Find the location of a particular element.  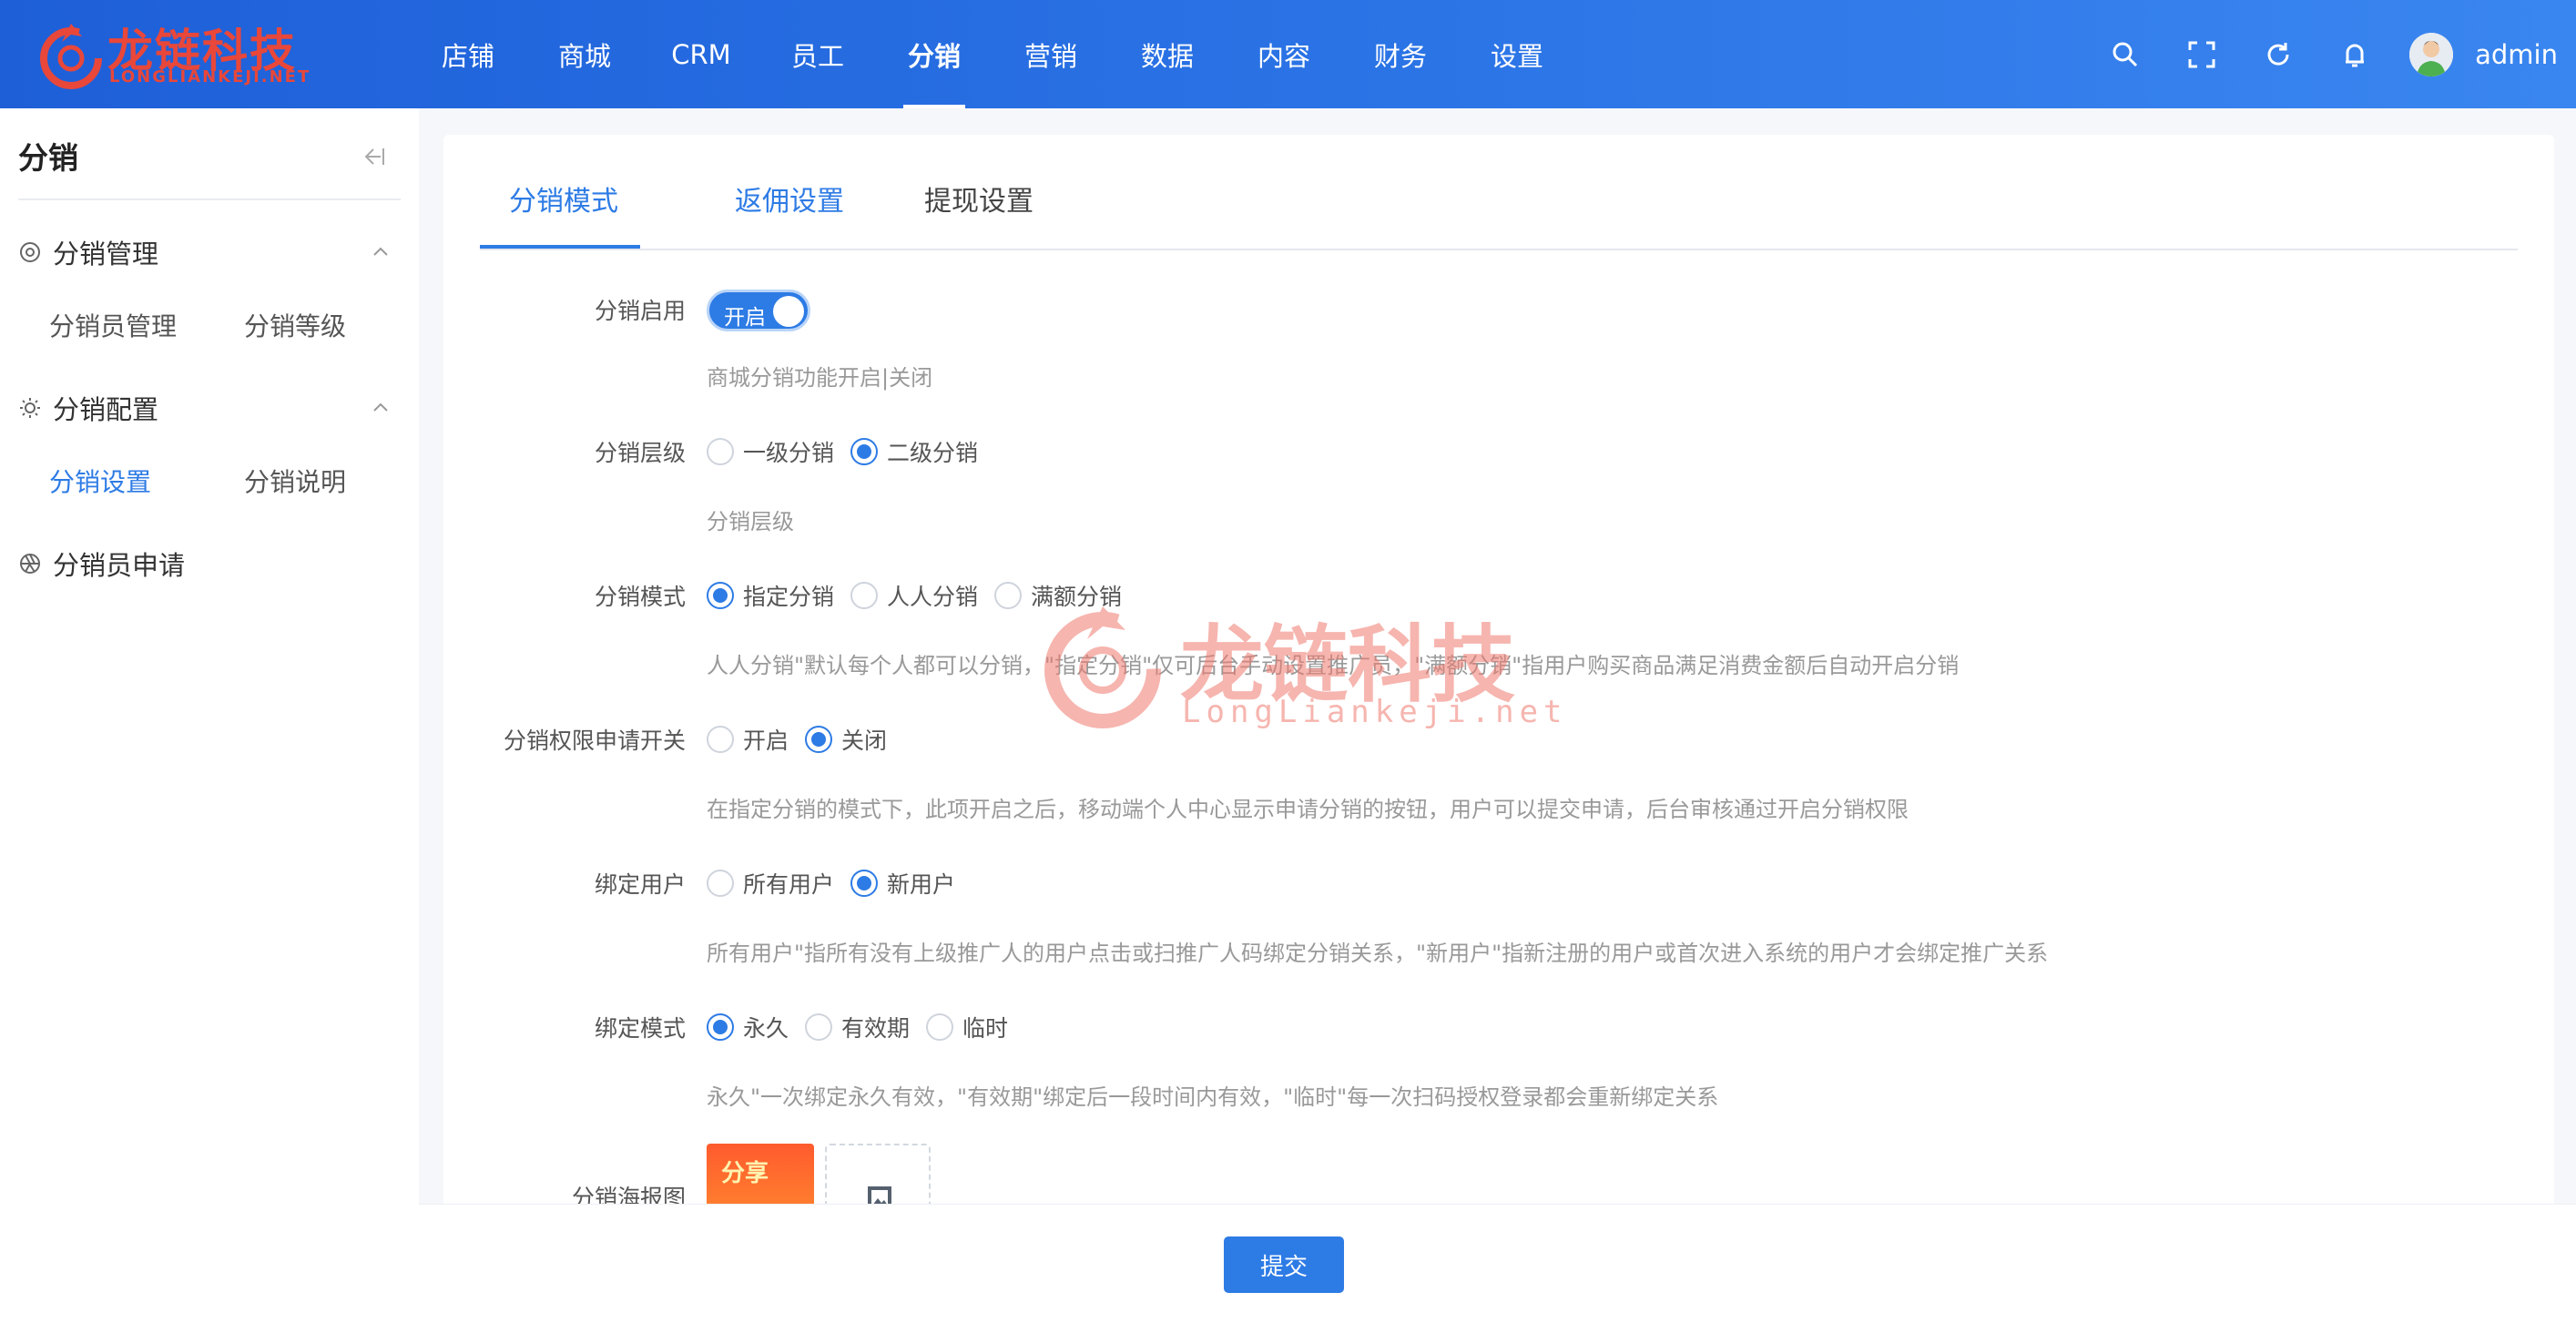

sidebar-title: 分销 is located at coordinates (48, 158).